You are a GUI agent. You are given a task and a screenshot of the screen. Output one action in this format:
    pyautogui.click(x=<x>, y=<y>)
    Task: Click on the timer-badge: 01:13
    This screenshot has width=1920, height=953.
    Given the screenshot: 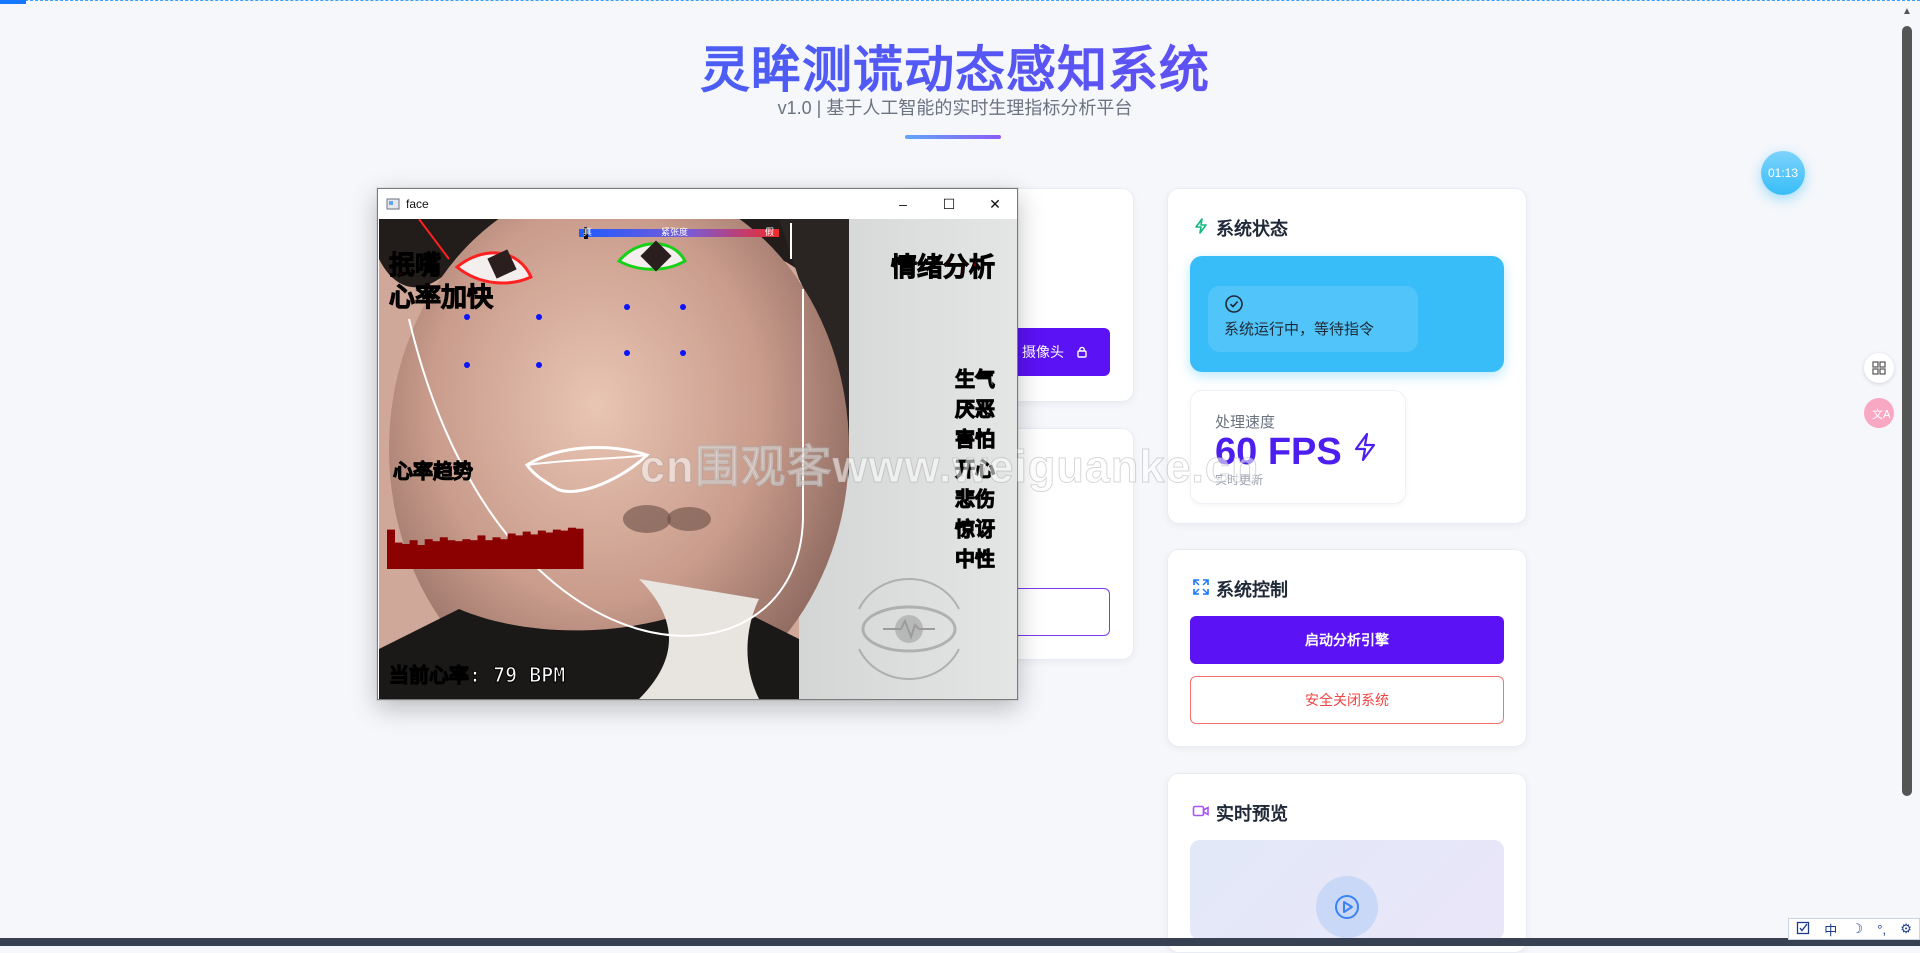 What is the action you would take?
    pyautogui.click(x=1783, y=173)
    